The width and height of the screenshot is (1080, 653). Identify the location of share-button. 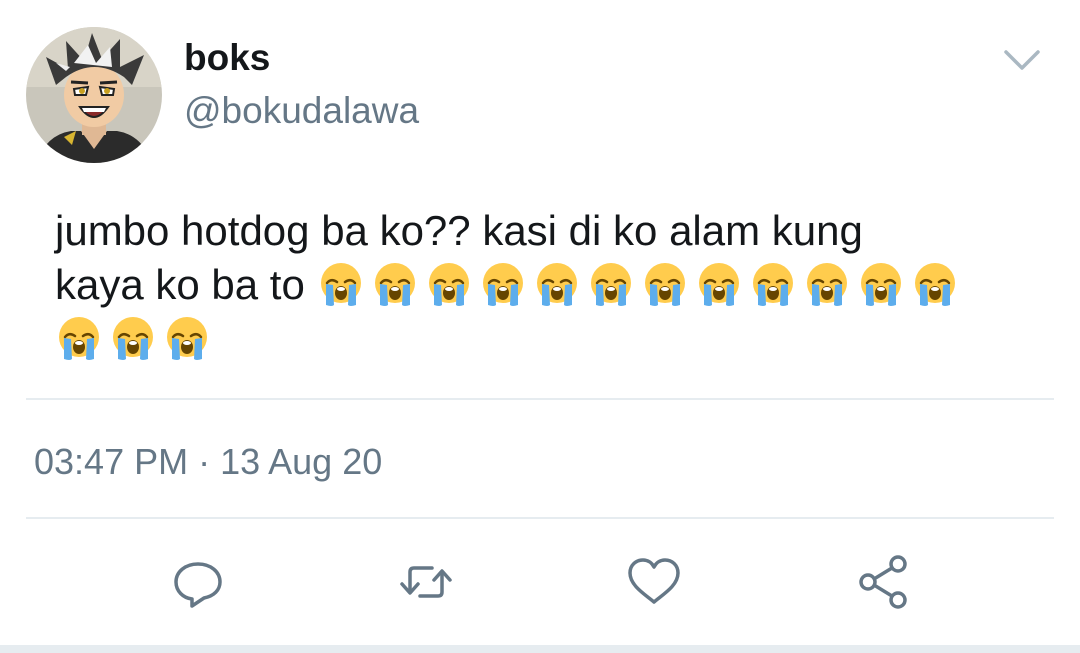
(884, 582).